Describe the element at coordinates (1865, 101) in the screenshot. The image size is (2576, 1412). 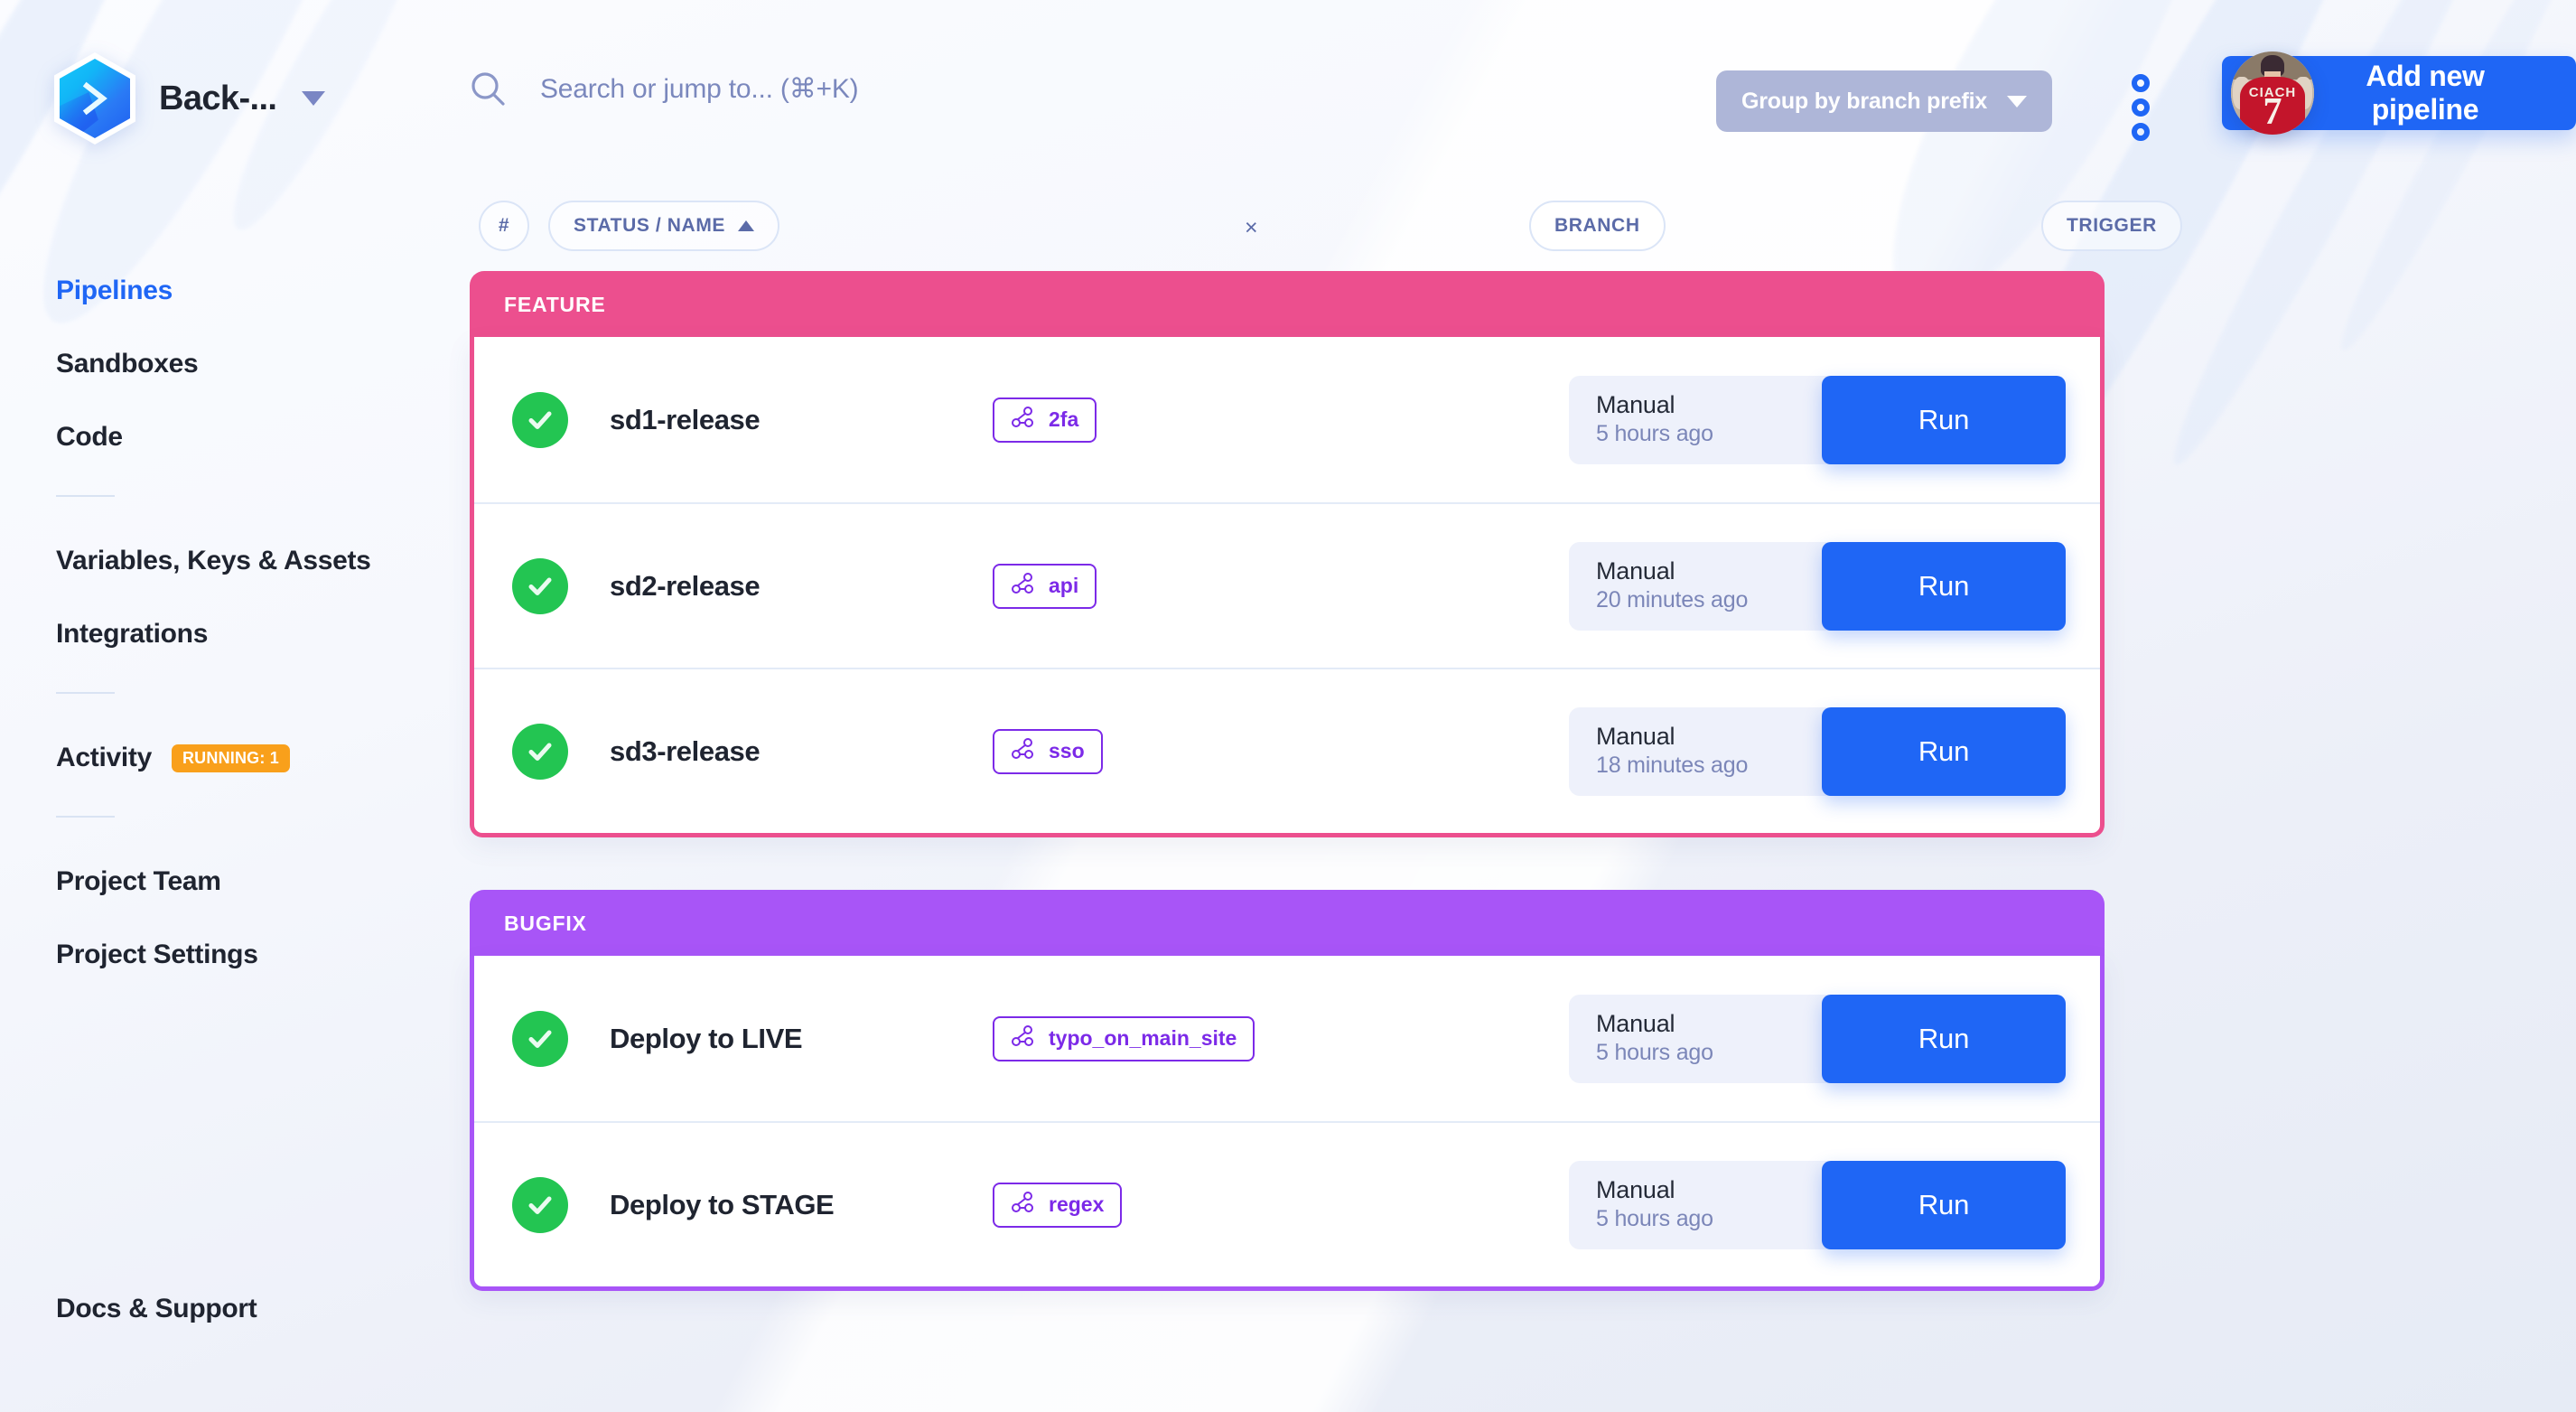
I see `group-by-label: Group by branch prefix` at that location.